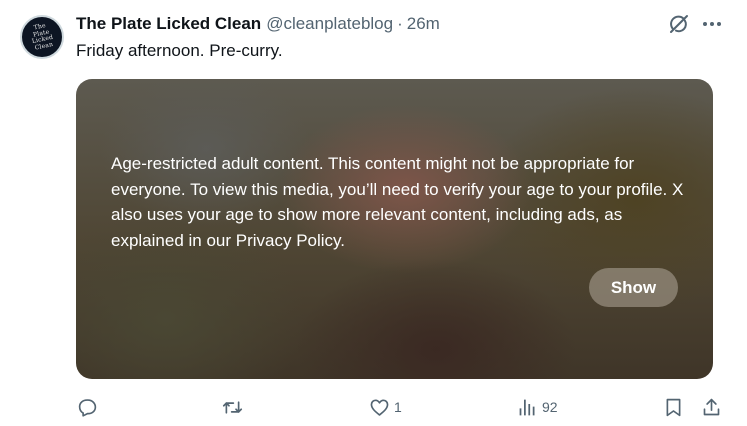  I want to click on author-handle: @cleanplateblog, so click(329, 24).